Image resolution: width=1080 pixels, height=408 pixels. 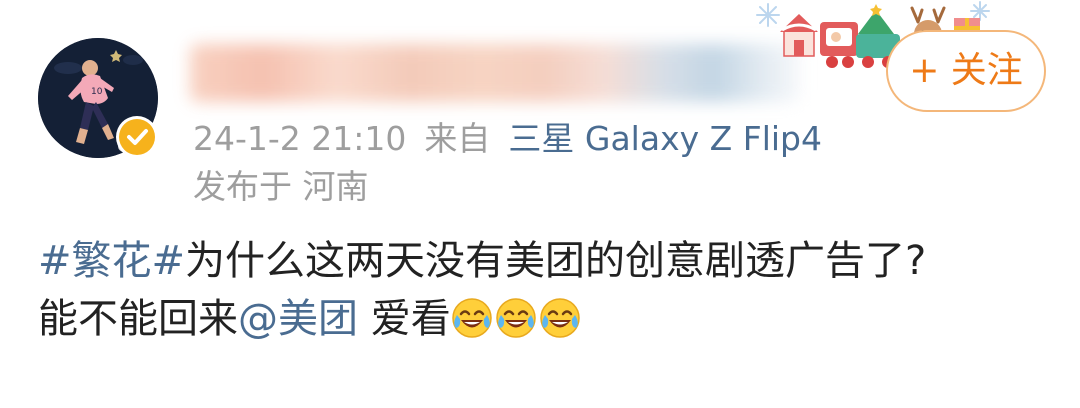 I want to click on post-location: 发布于 河南, so click(x=281, y=186).